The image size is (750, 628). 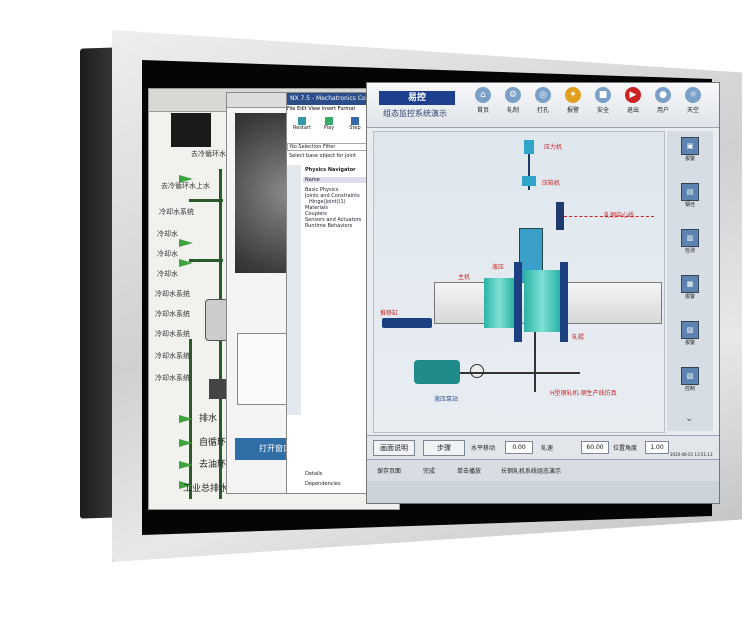 What do you see at coordinates (329, 124) in the screenshot?
I see `play-button: Play` at bounding box center [329, 124].